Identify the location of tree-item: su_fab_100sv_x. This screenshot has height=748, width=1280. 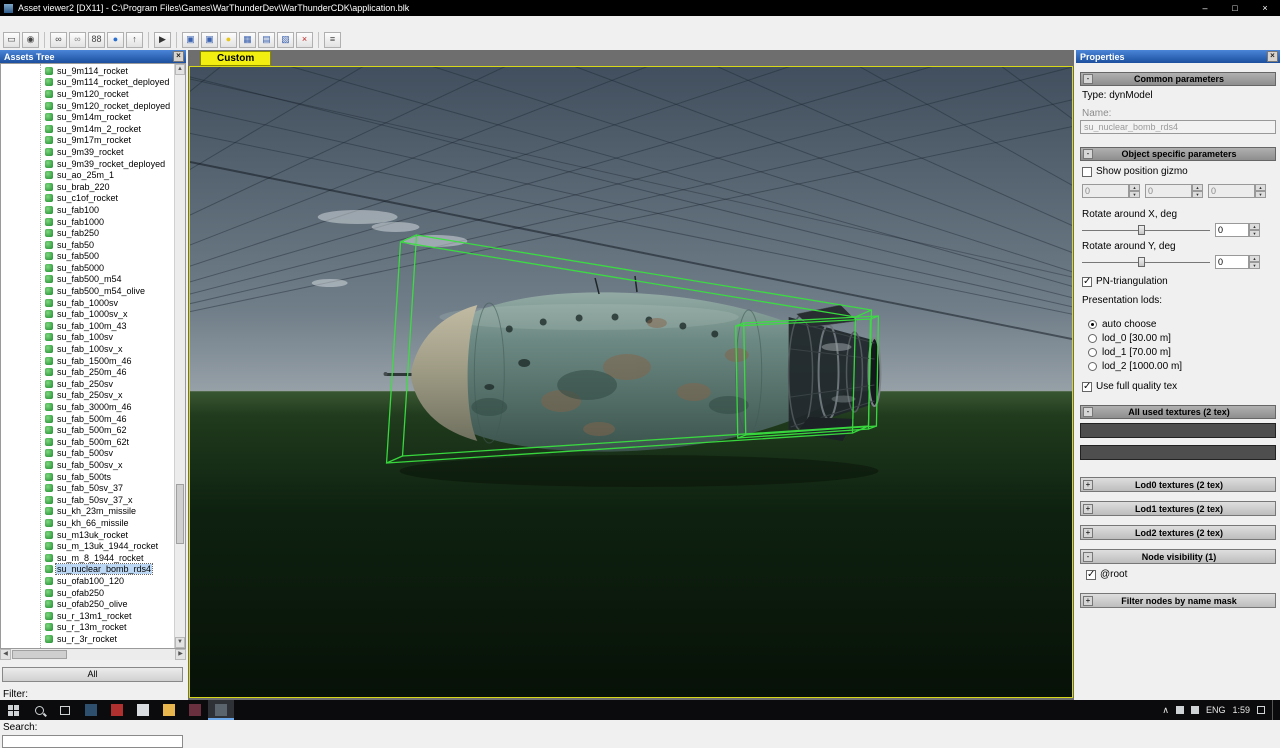
(88, 349).